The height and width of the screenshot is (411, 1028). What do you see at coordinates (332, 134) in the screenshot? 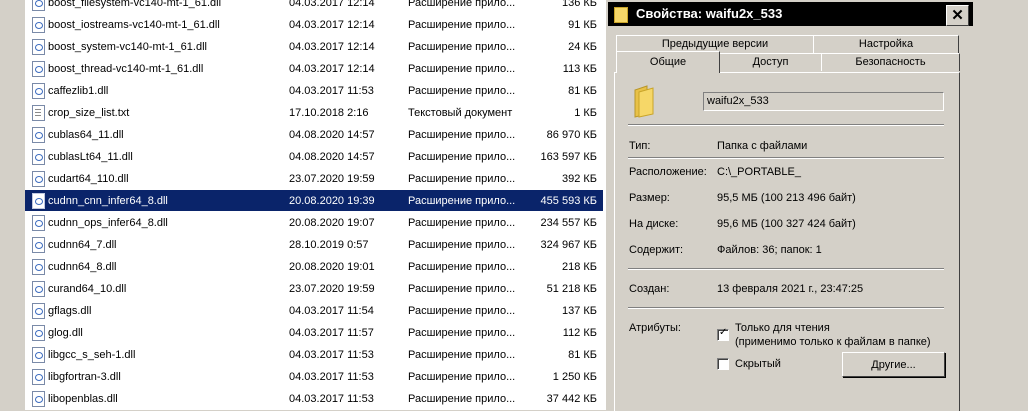
I see `file-date: 04.08.2020 14:57` at bounding box center [332, 134].